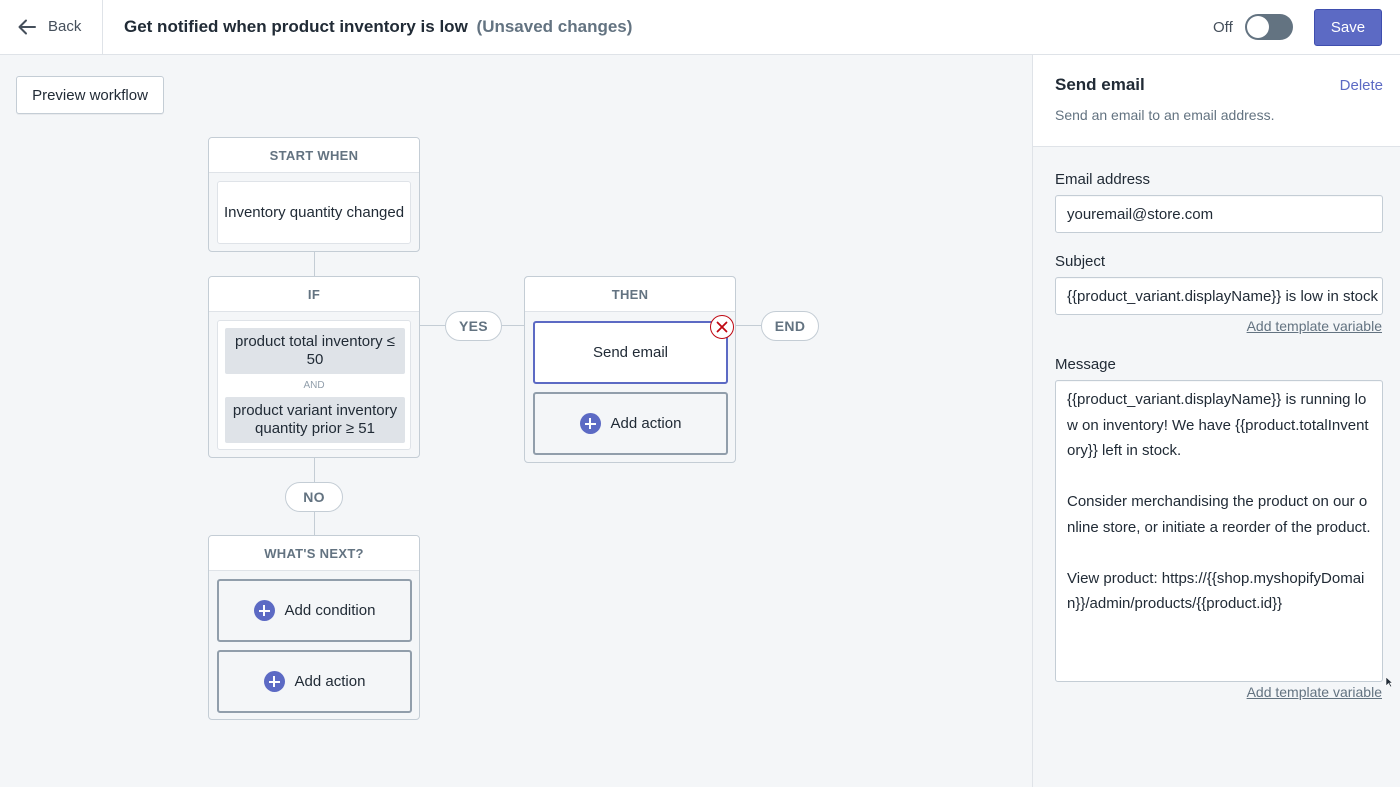 The height and width of the screenshot is (787, 1400). I want to click on whats-next-card: WHAT'S NEXT? Add condition Add action, so click(314, 627).